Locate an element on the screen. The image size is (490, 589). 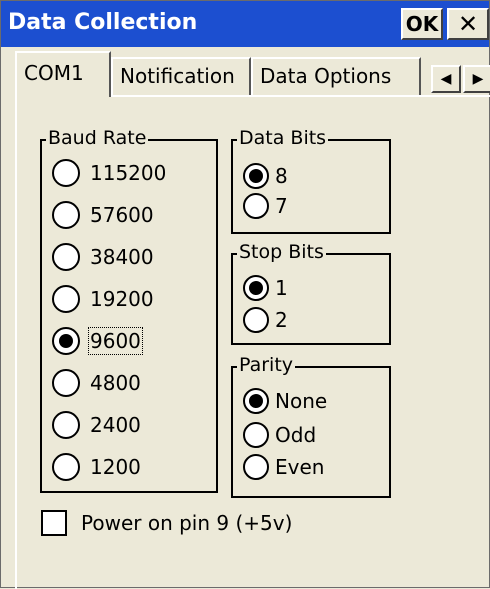
arrow-right-icon: ▶ is located at coordinates (478, 79).